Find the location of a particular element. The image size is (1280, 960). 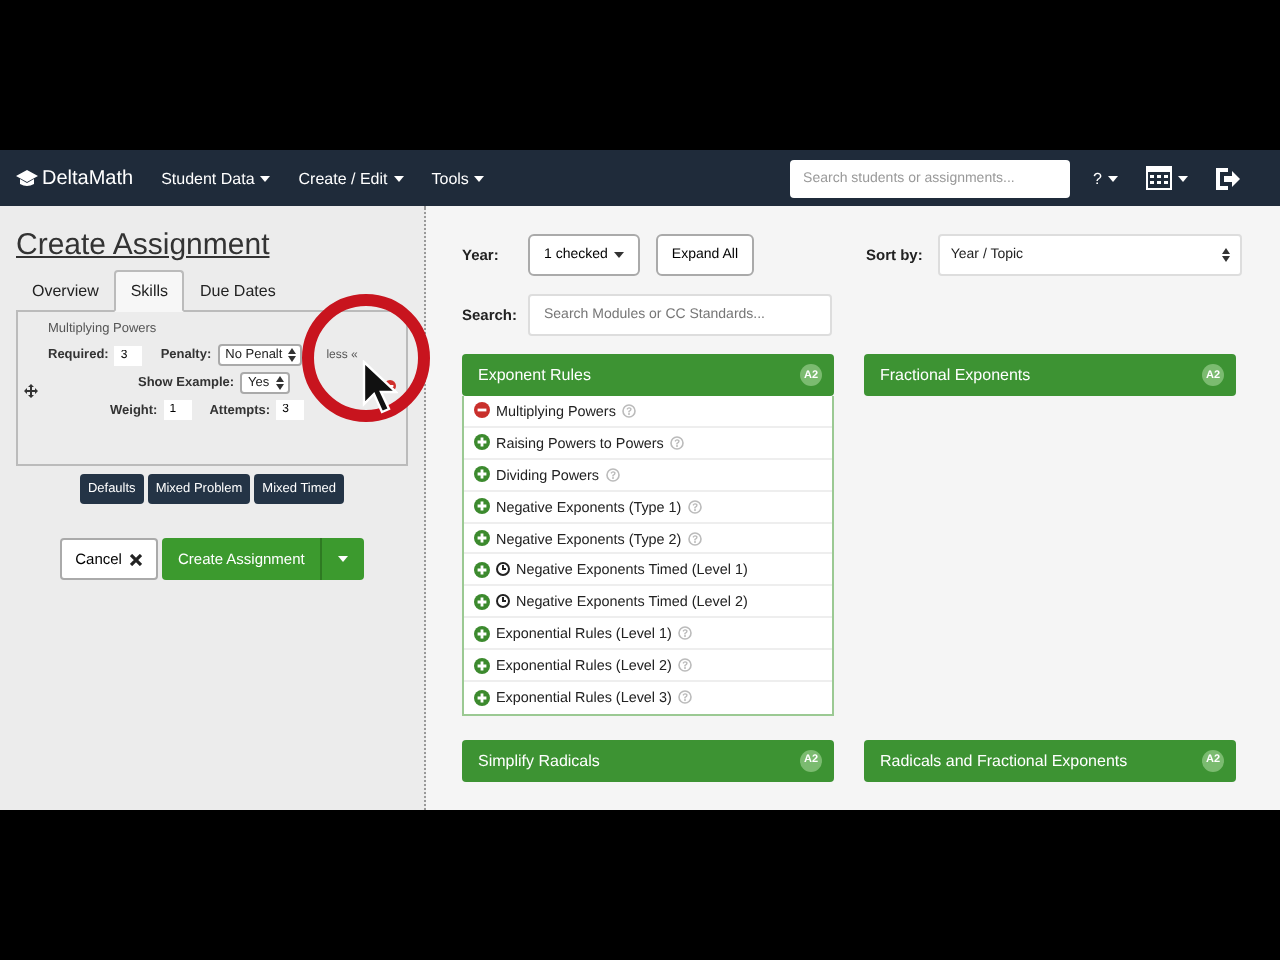

calendar-icon is located at coordinates (1159, 178).